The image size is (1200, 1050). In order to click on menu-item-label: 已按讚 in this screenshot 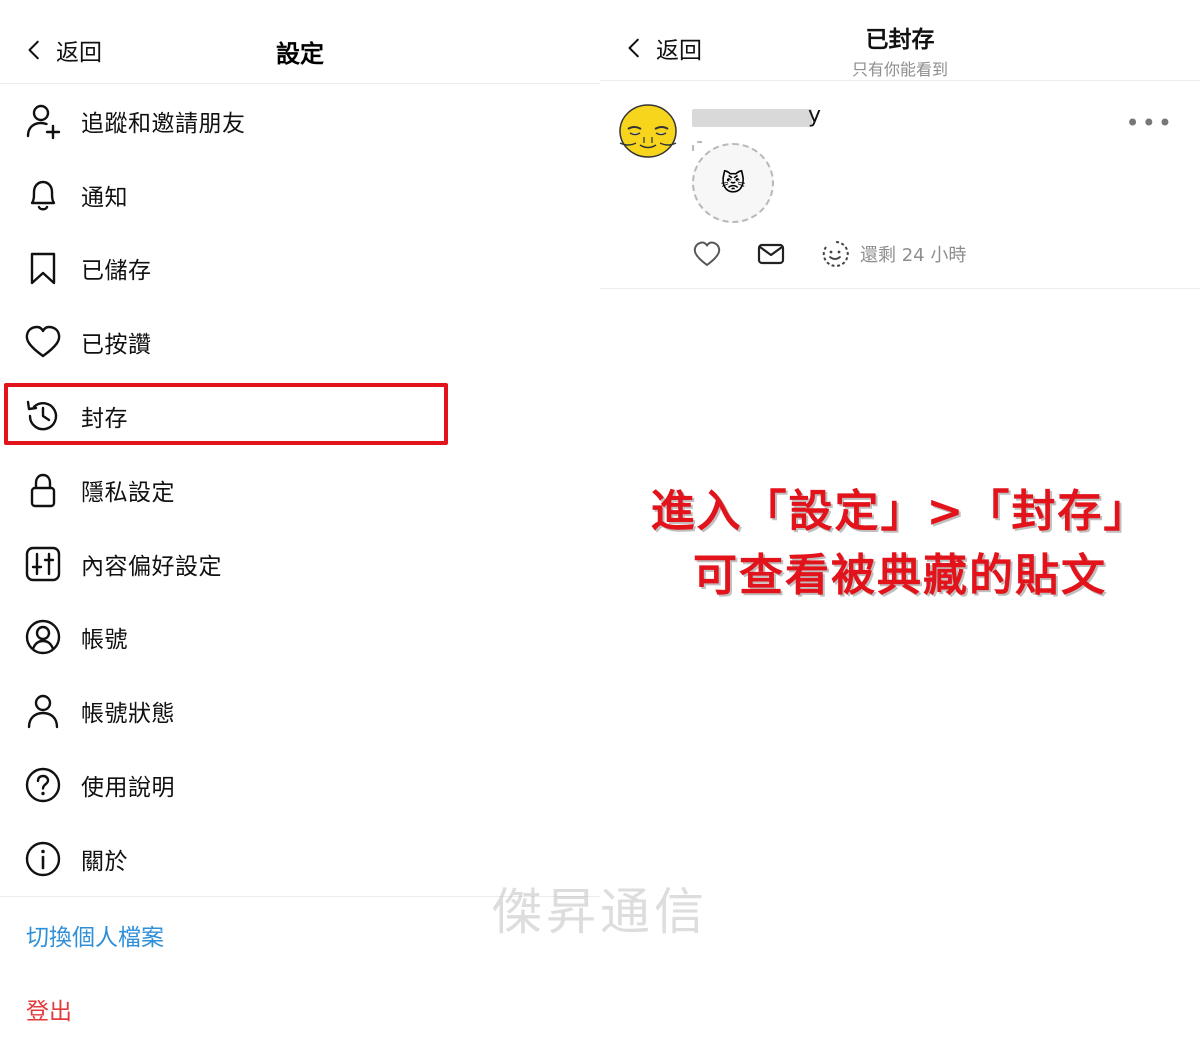, I will do `click(116, 345)`.